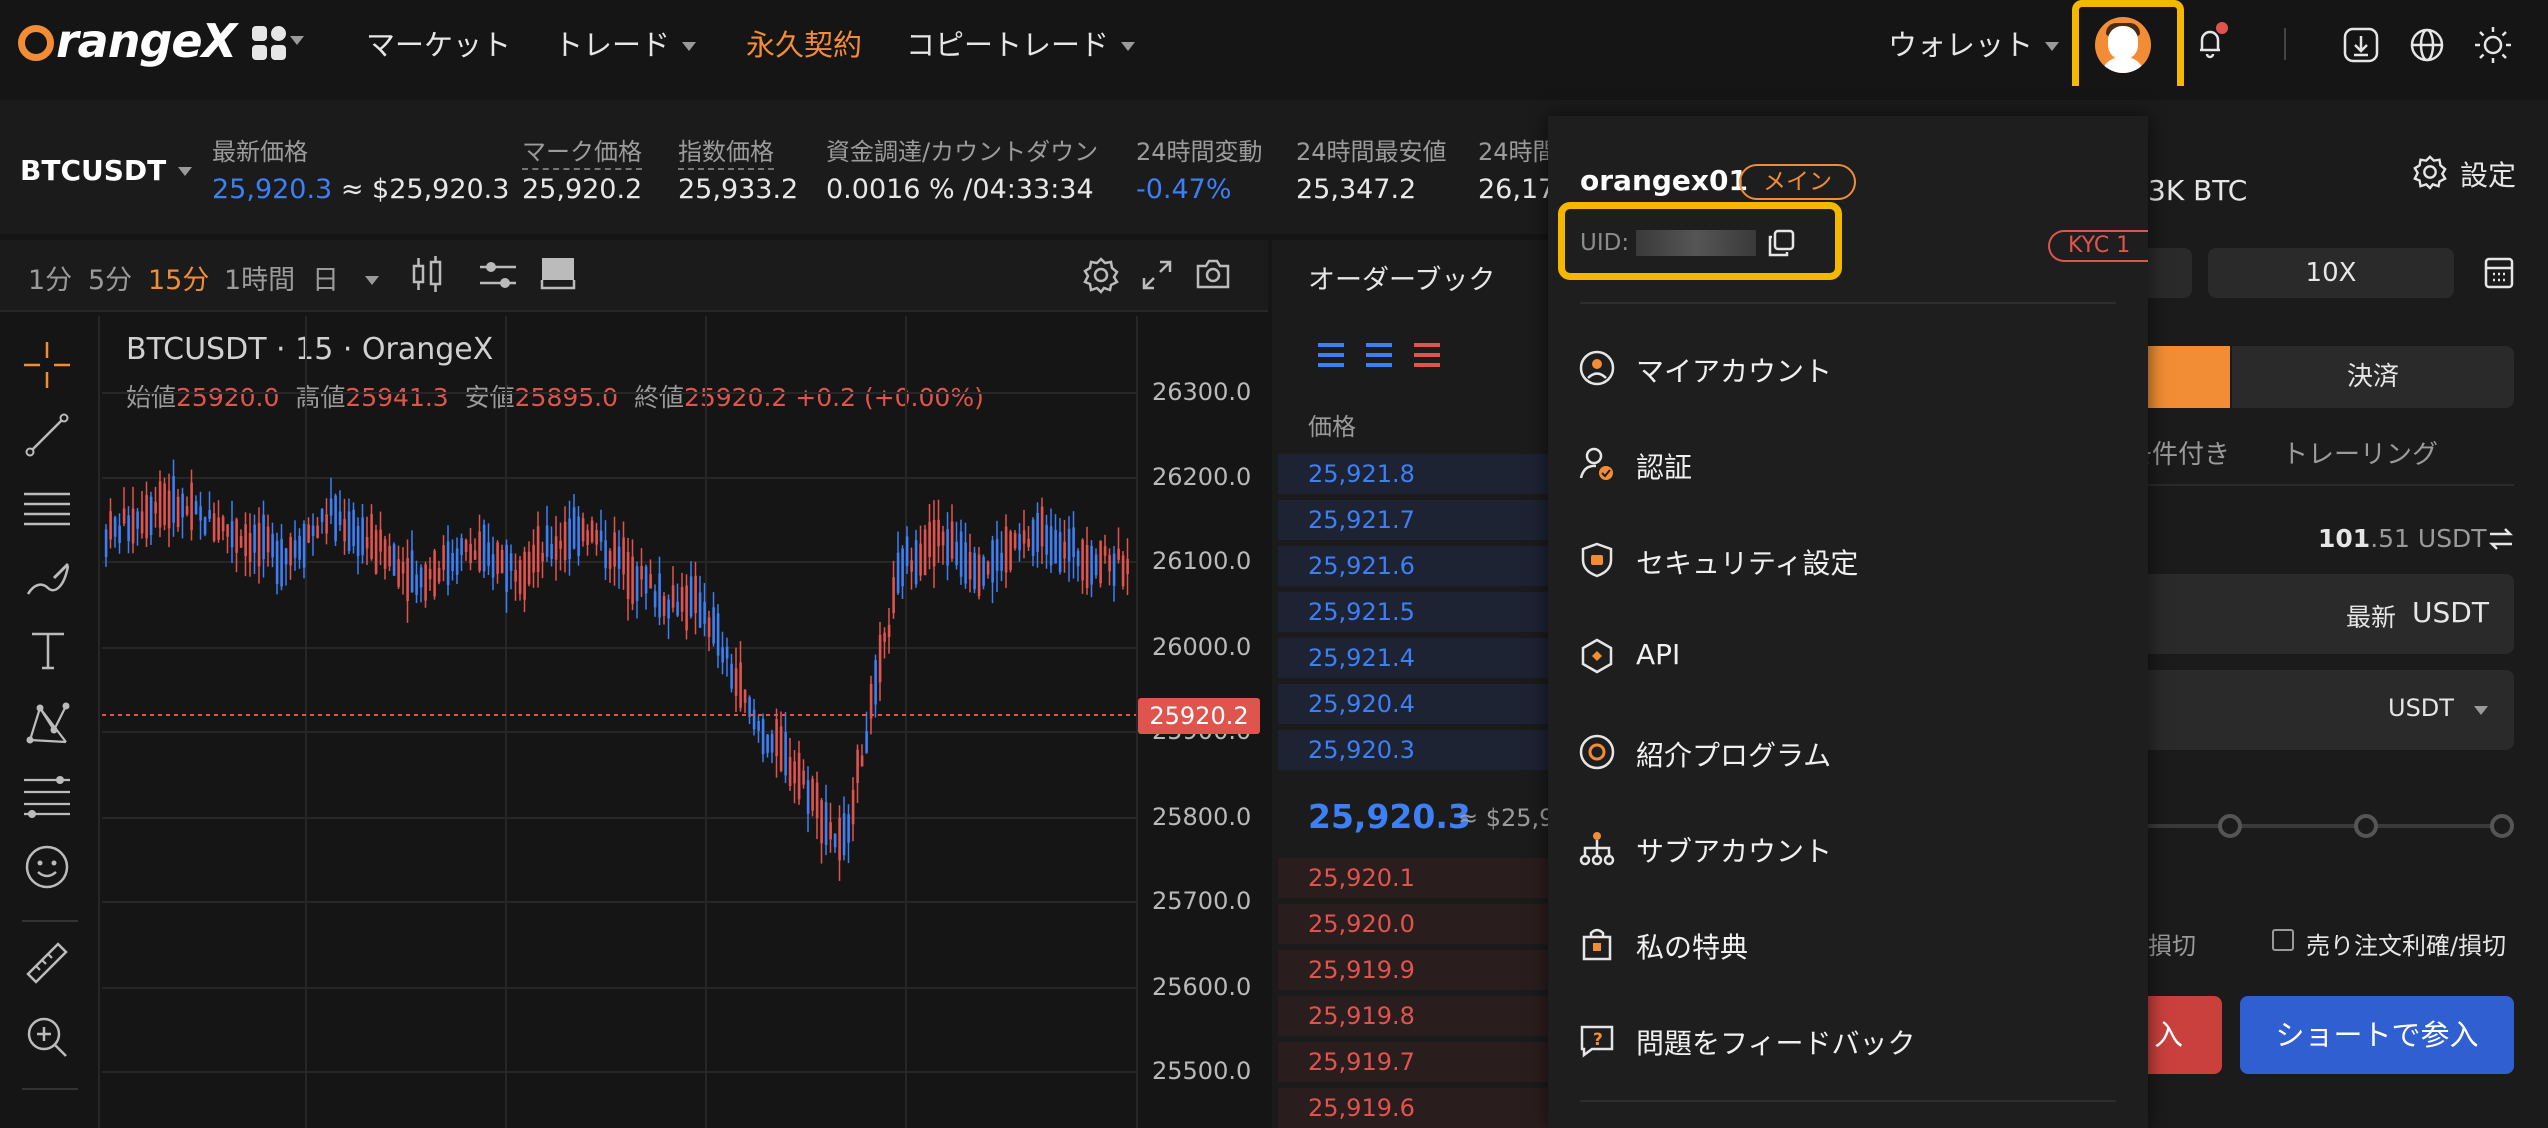 This screenshot has width=2548, height=1128. Describe the element at coordinates (2189, 377) in the screenshot. I see `open-tab-active` at that location.